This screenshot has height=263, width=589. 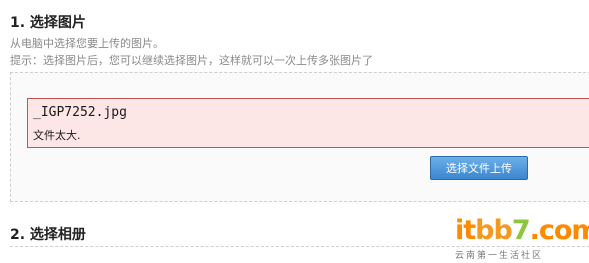 What do you see at coordinates (87, 43) in the screenshot?
I see `step1-description: 从电脑中选择您要上传的图片。` at bounding box center [87, 43].